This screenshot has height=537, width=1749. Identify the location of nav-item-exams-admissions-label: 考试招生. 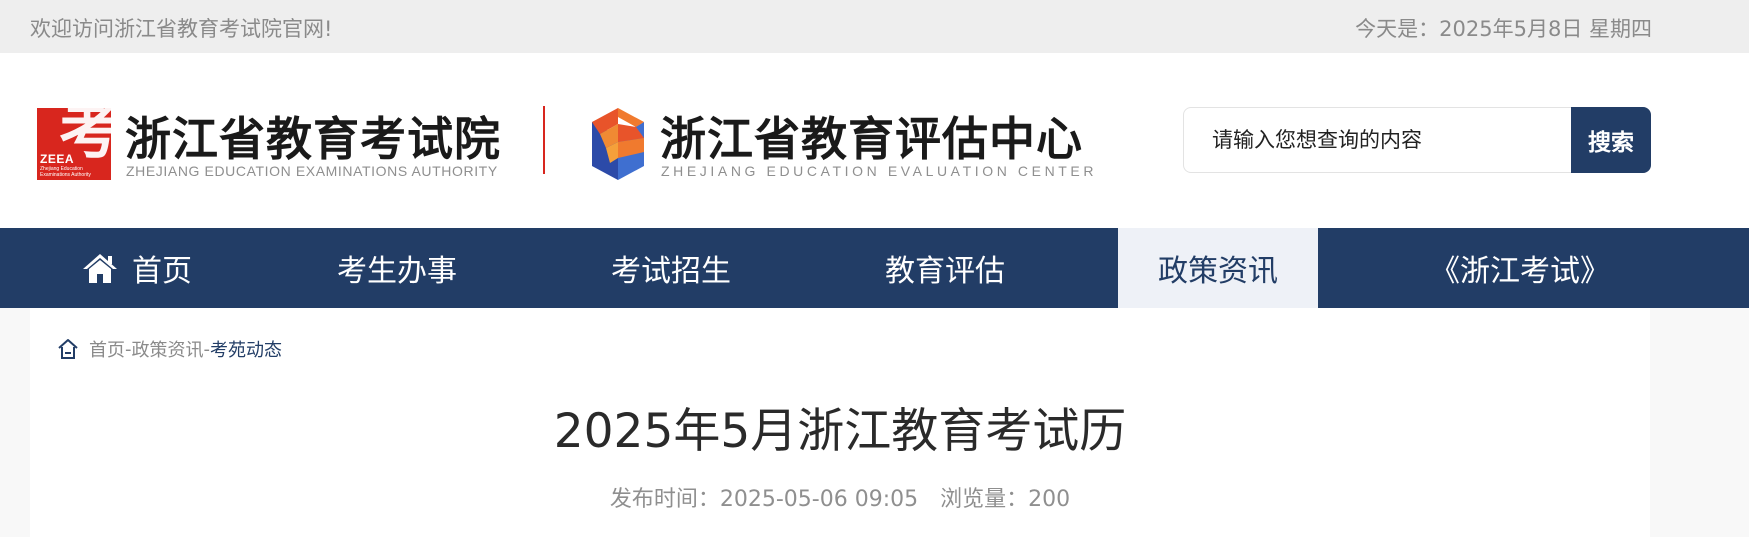
(671, 271).